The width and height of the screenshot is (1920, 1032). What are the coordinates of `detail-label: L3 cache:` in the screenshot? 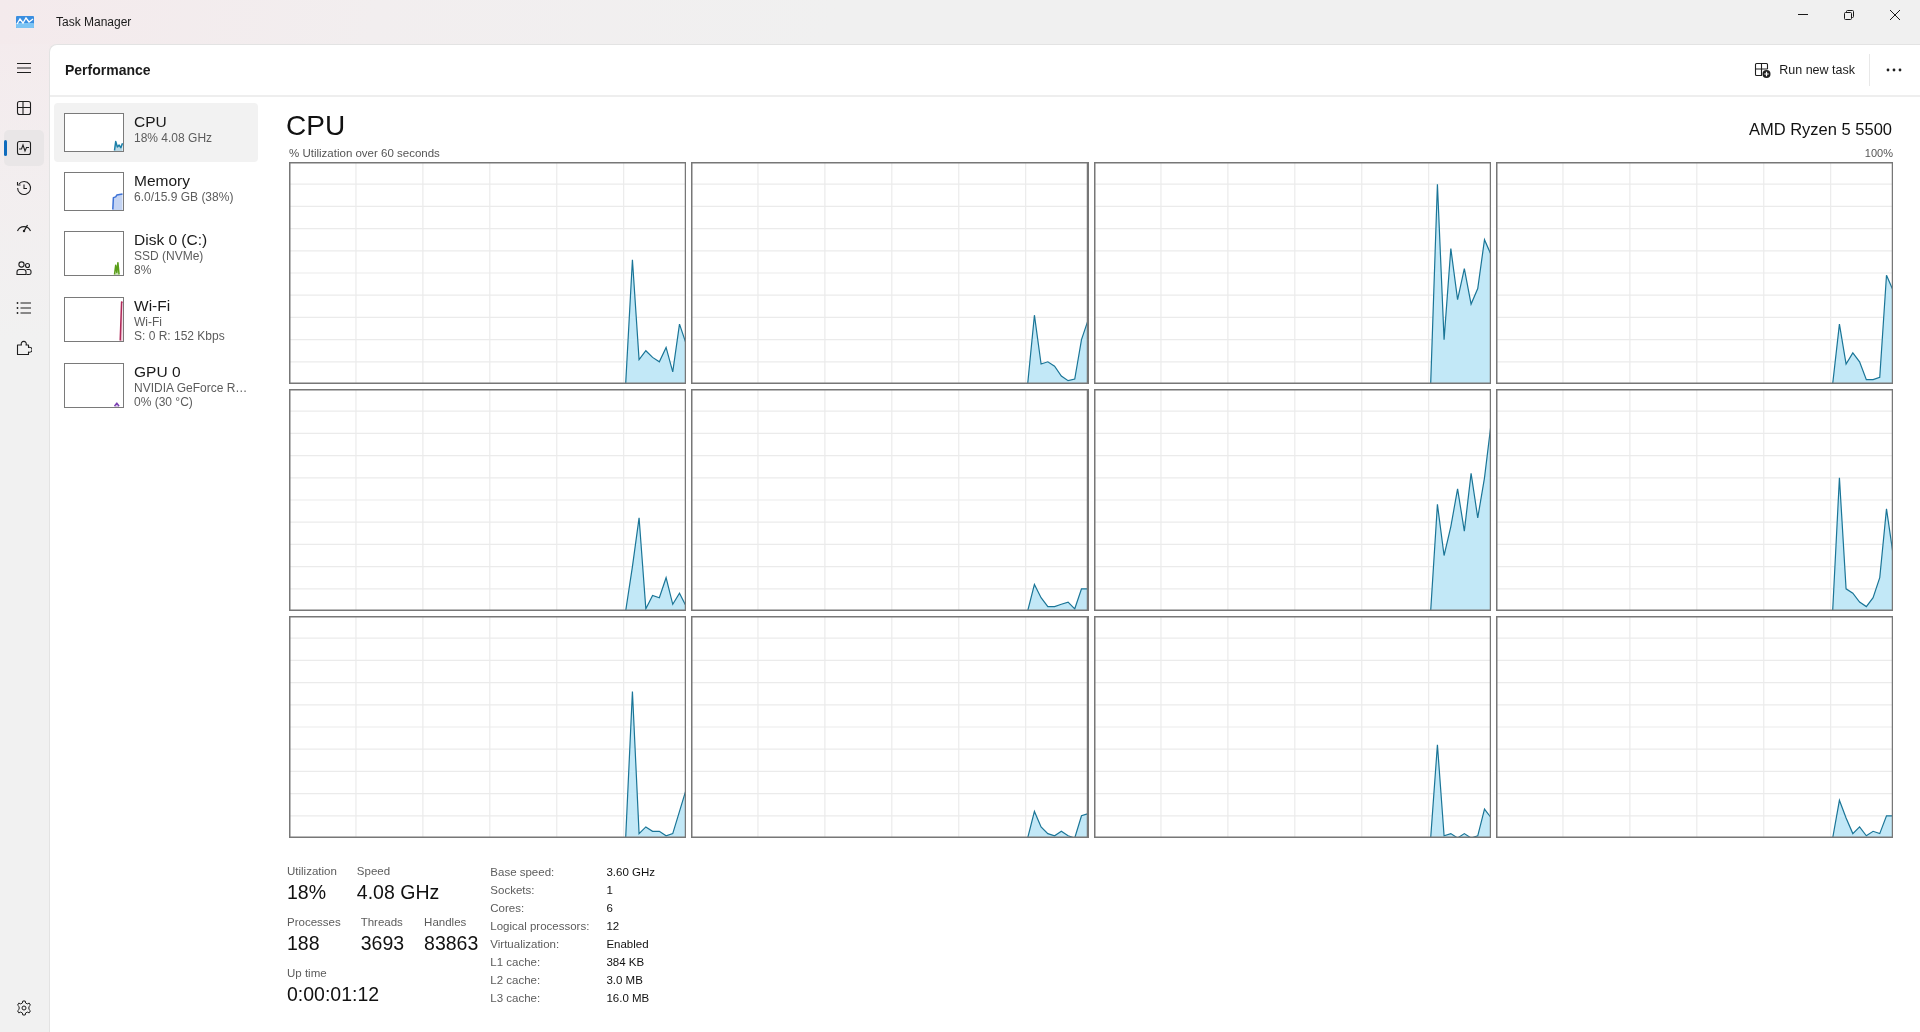 It's located at (516, 998).